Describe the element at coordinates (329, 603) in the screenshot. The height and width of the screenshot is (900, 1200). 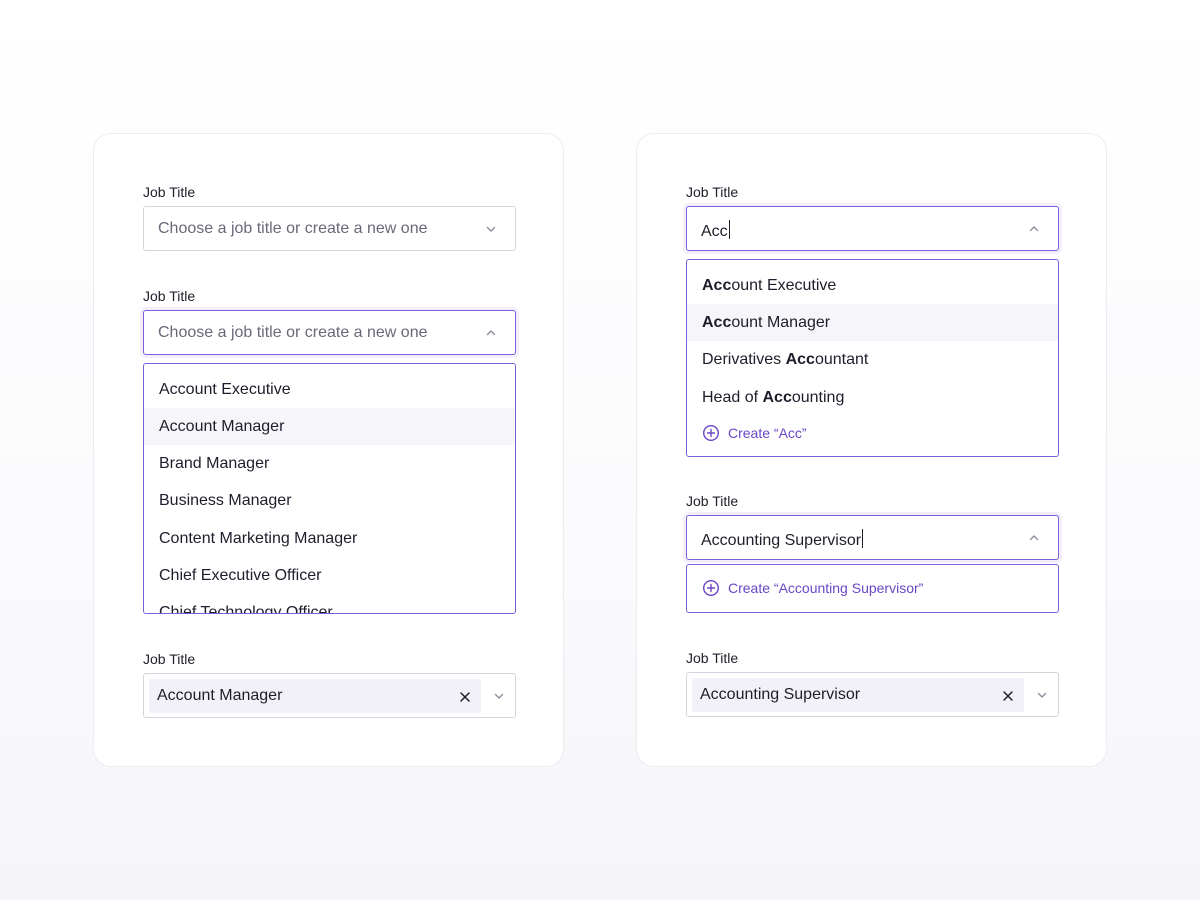
I see `option-item: Chief Technology Officer` at that location.